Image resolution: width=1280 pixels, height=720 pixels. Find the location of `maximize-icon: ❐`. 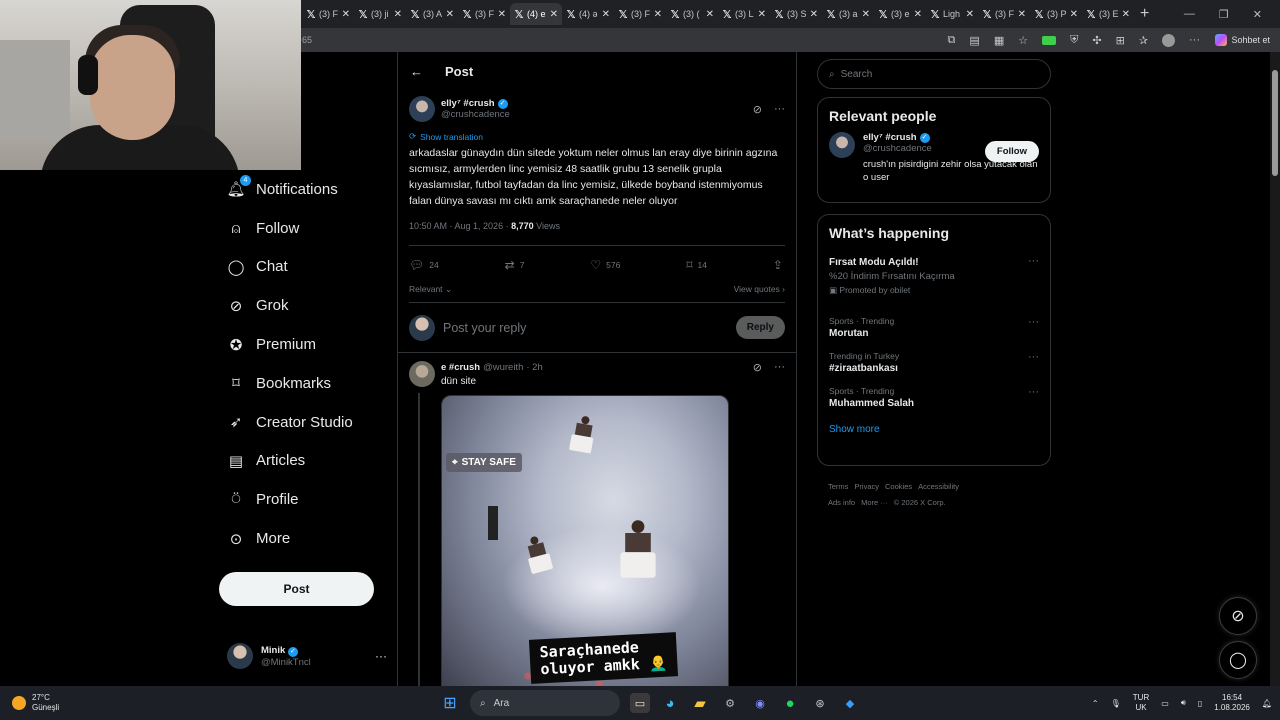

maximize-icon: ❐ is located at coordinates (1224, 14).